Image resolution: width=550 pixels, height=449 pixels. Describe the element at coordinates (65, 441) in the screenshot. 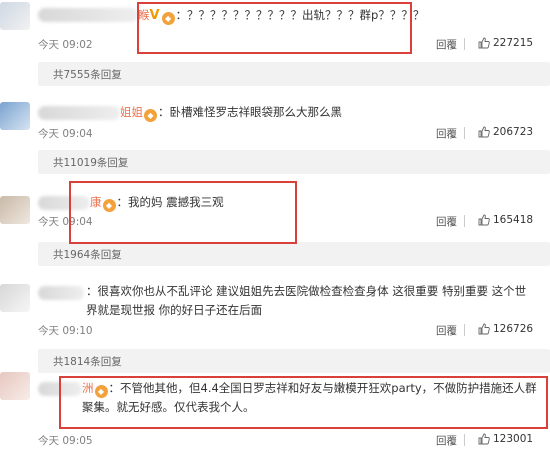

I see `comment-time: 今天 09:05` at that location.